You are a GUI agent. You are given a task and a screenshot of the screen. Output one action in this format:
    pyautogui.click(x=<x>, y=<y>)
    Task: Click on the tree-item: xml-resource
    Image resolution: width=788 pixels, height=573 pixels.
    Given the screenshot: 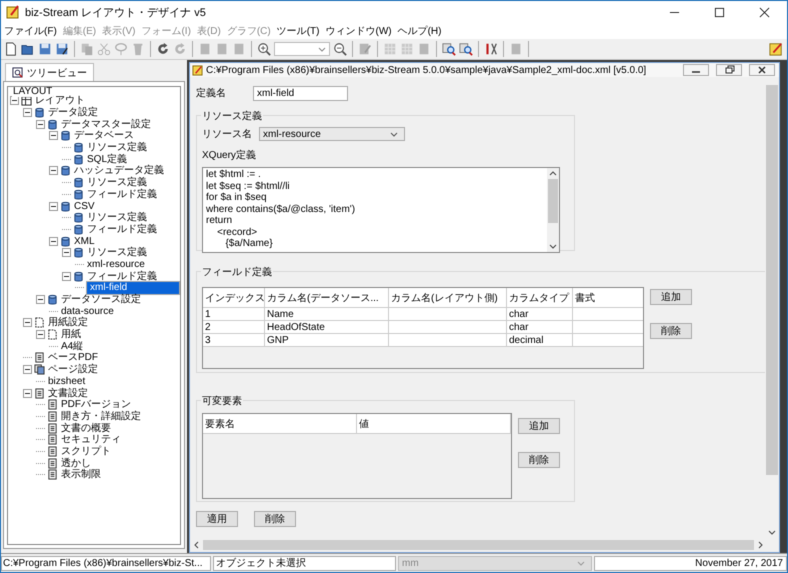 What is the action you would take?
    pyautogui.click(x=116, y=264)
    